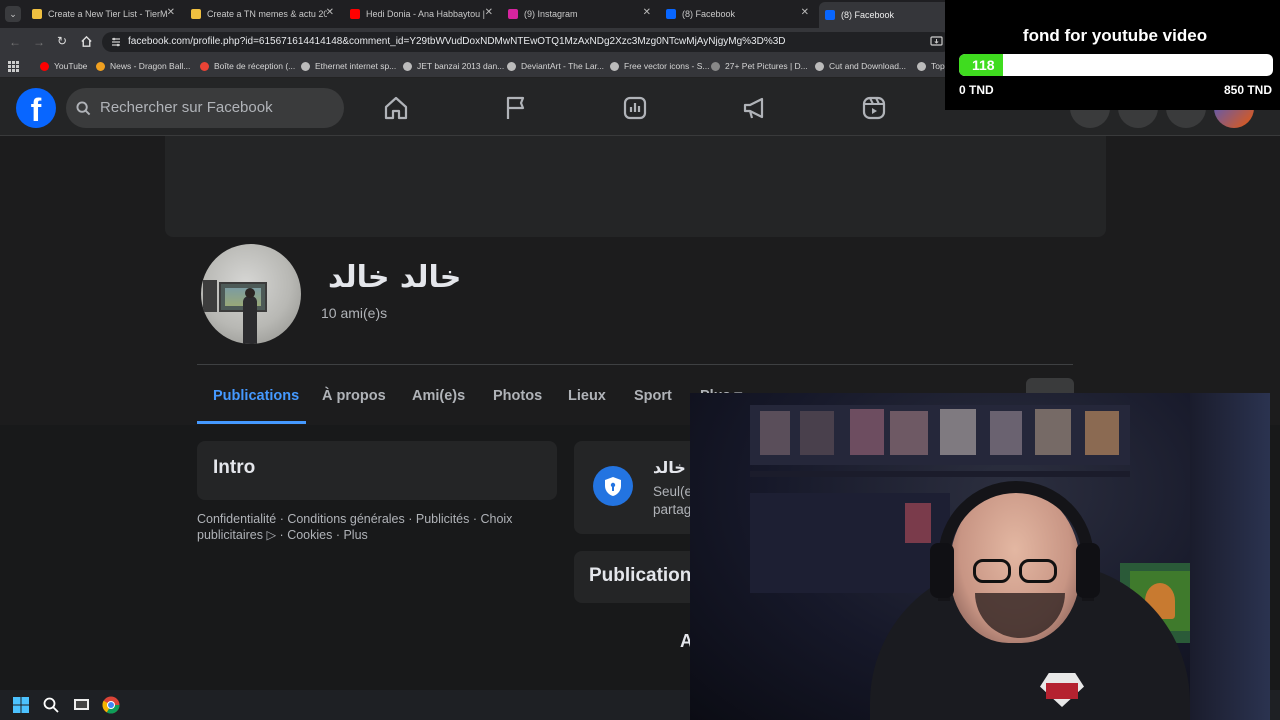  I want to click on browser-tab: Create a New Tier List - TierMa ✕, so click(103, 14).